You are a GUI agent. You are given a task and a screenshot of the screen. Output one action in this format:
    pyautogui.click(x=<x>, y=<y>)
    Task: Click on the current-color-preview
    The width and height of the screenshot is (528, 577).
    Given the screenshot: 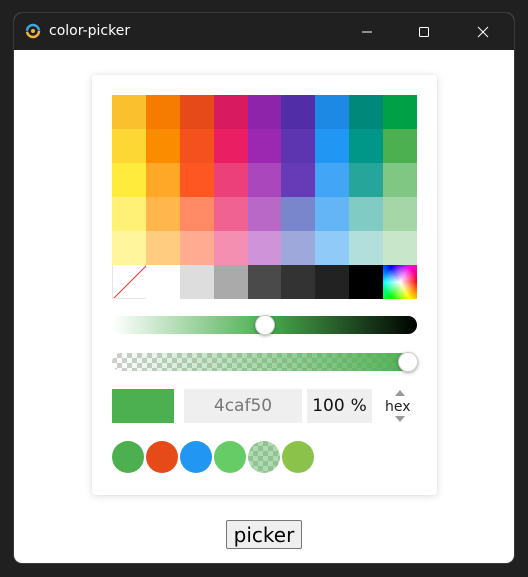 What is the action you would take?
    pyautogui.click(x=143, y=406)
    